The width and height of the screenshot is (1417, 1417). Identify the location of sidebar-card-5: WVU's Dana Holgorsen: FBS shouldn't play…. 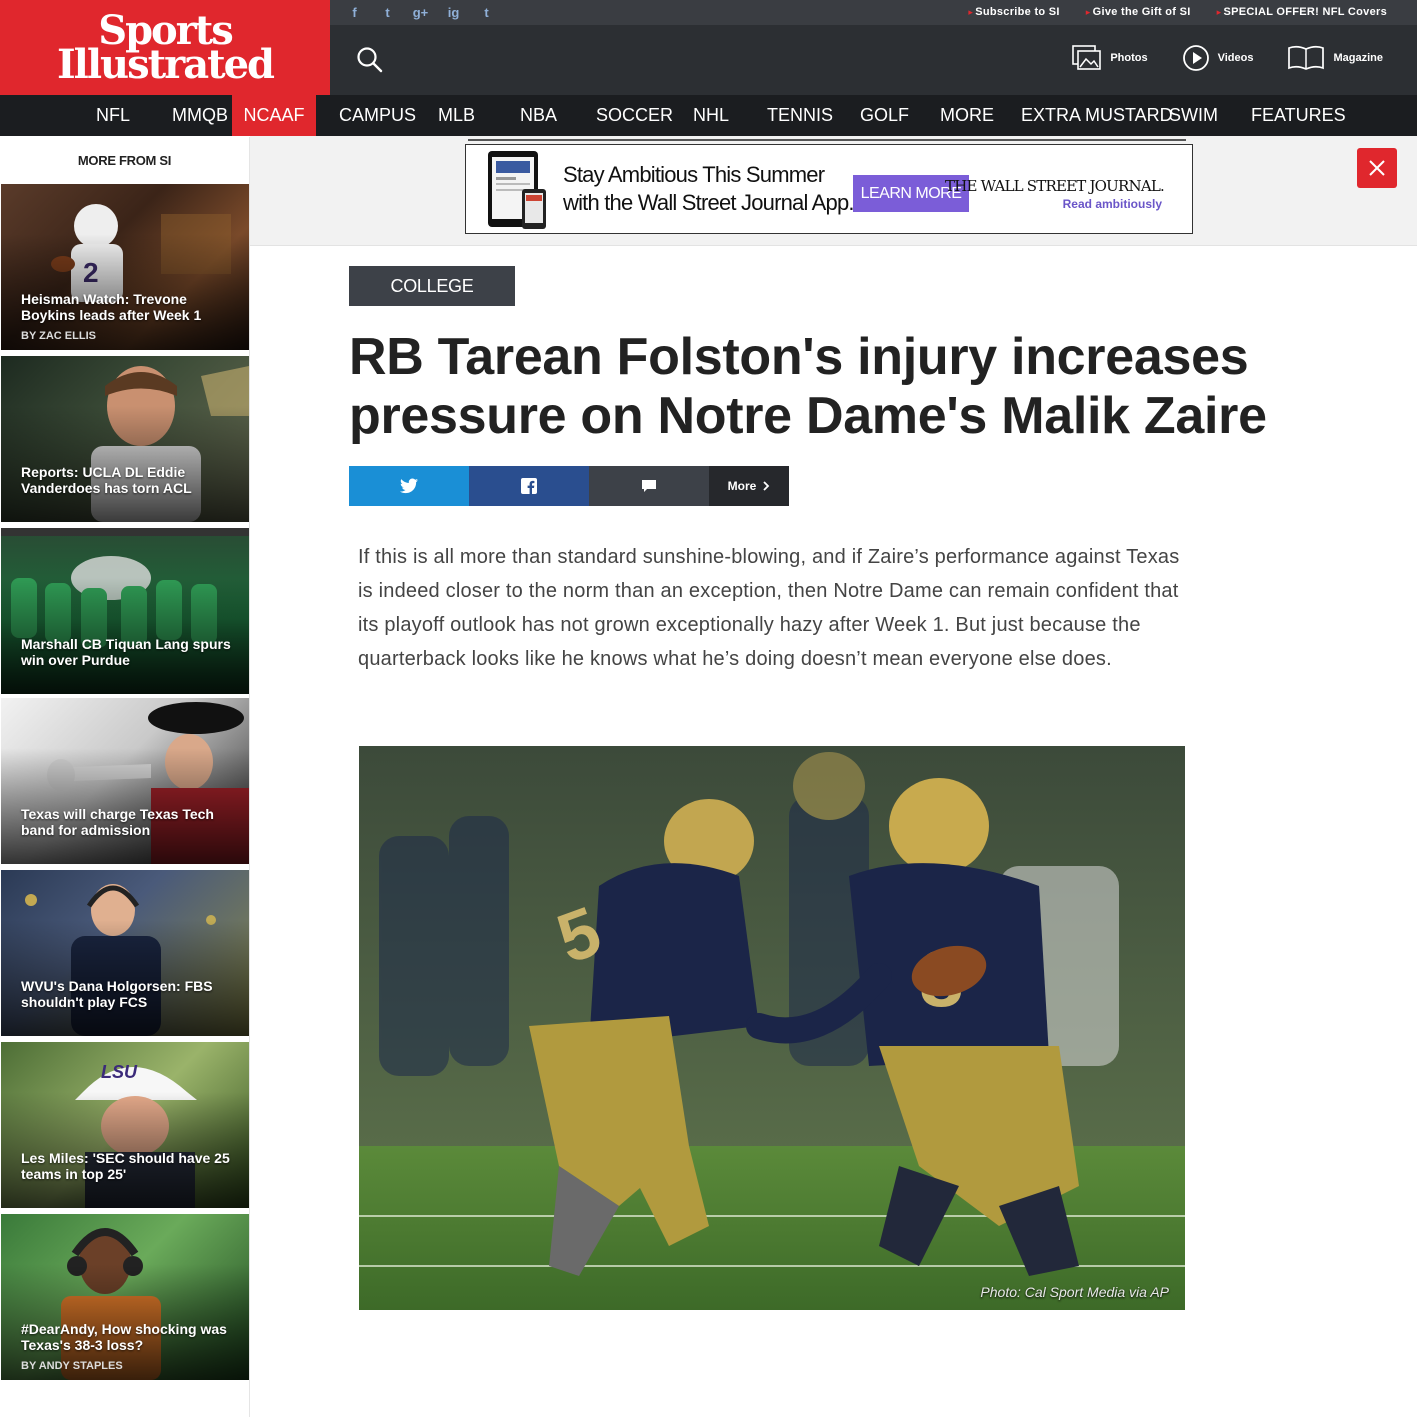
(125, 953).